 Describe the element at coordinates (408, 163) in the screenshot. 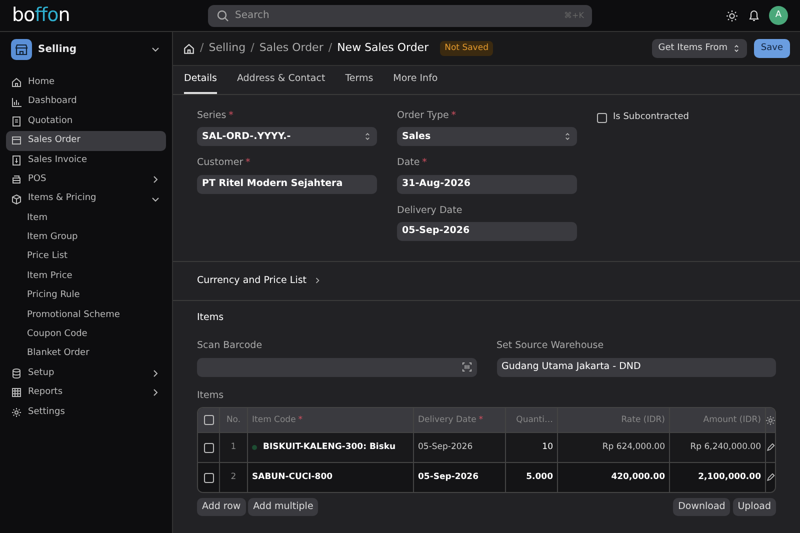

I see `field-label: Date` at that location.